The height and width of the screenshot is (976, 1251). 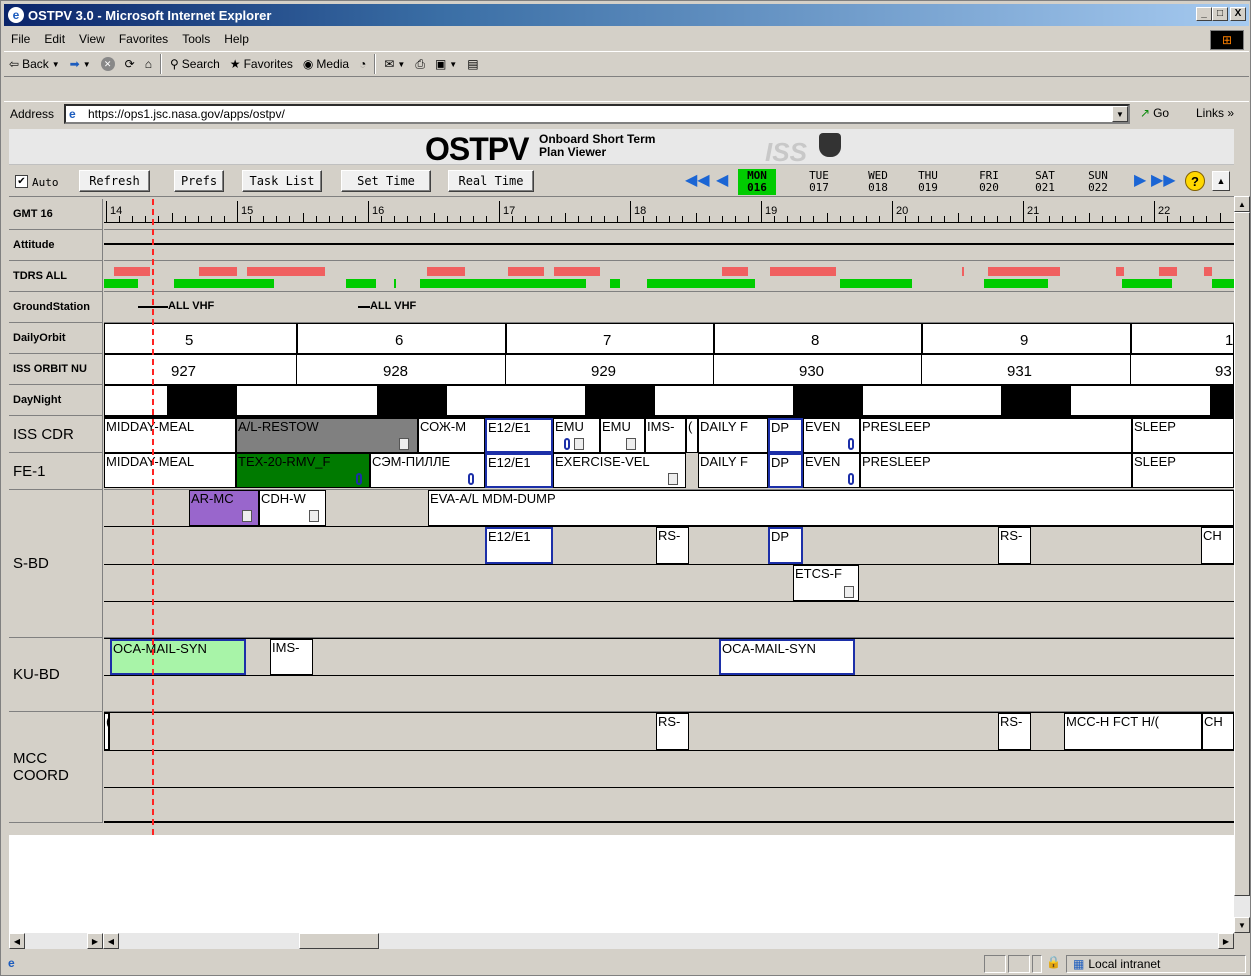 I want to click on menu-edit: Edit, so click(x=54, y=39).